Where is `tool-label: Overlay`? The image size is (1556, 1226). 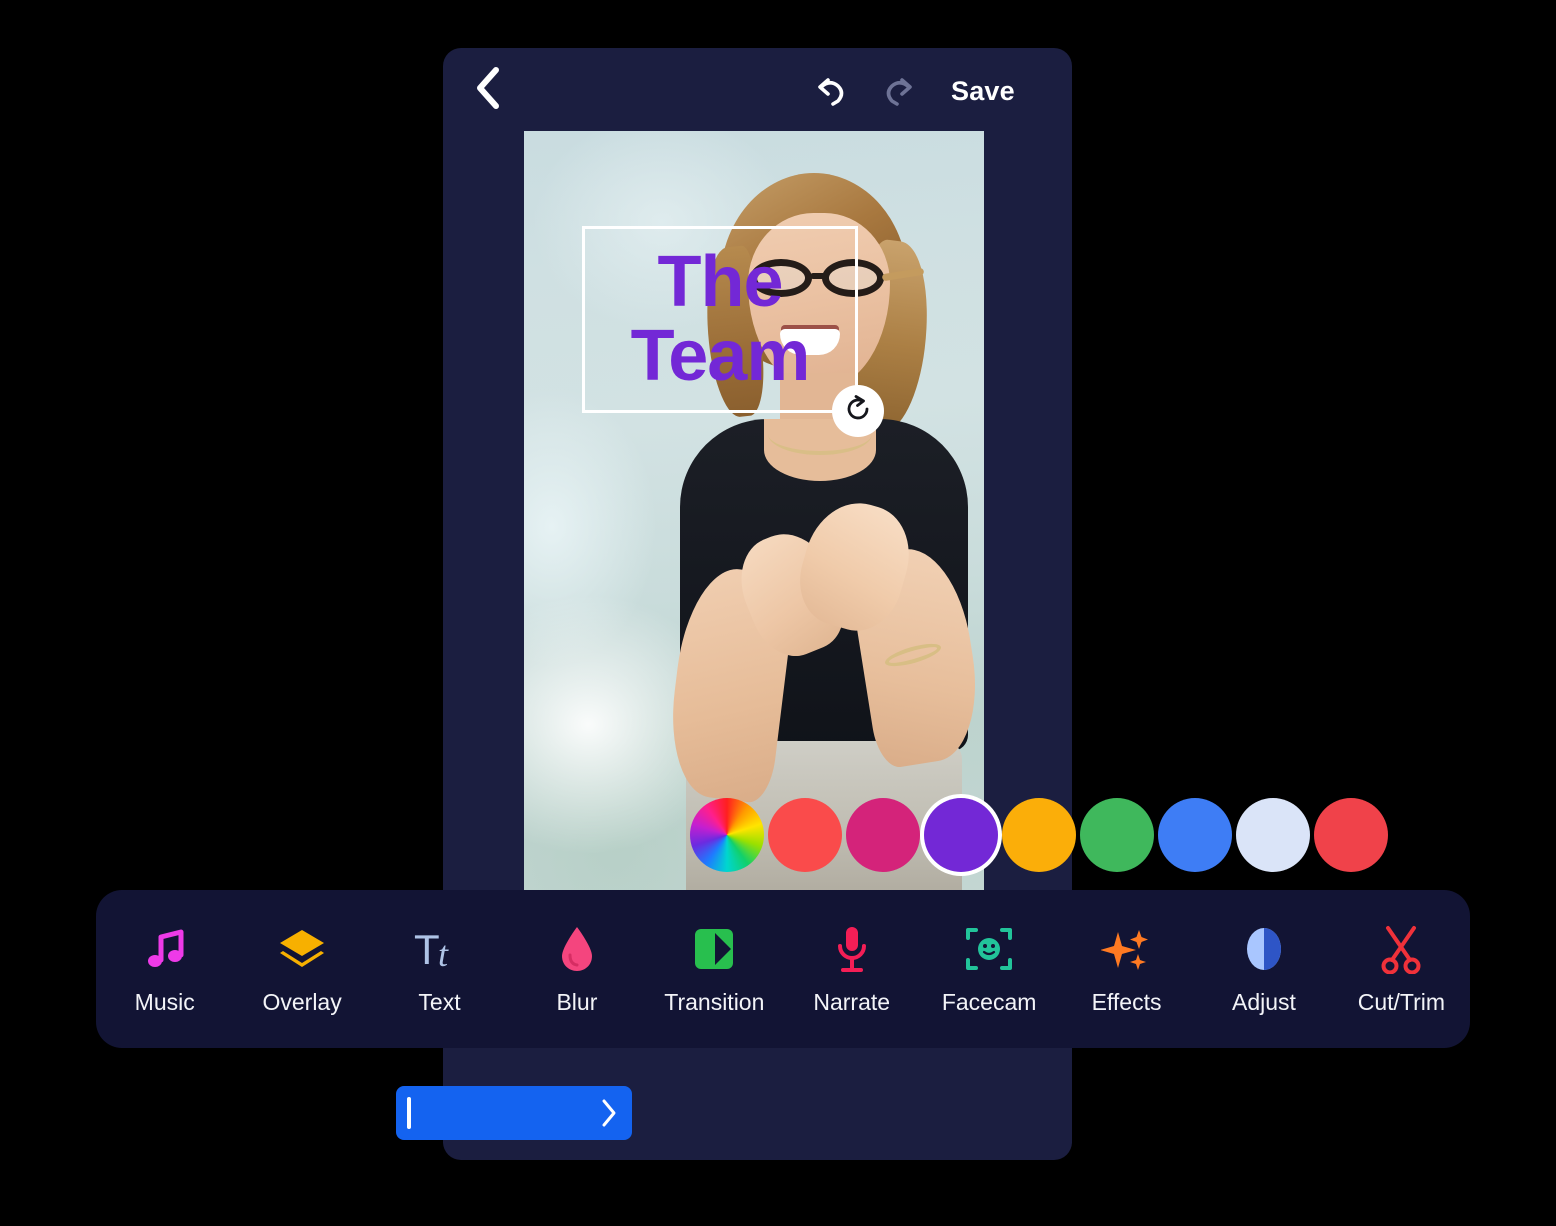 tool-label: Overlay is located at coordinates (302, 1001).